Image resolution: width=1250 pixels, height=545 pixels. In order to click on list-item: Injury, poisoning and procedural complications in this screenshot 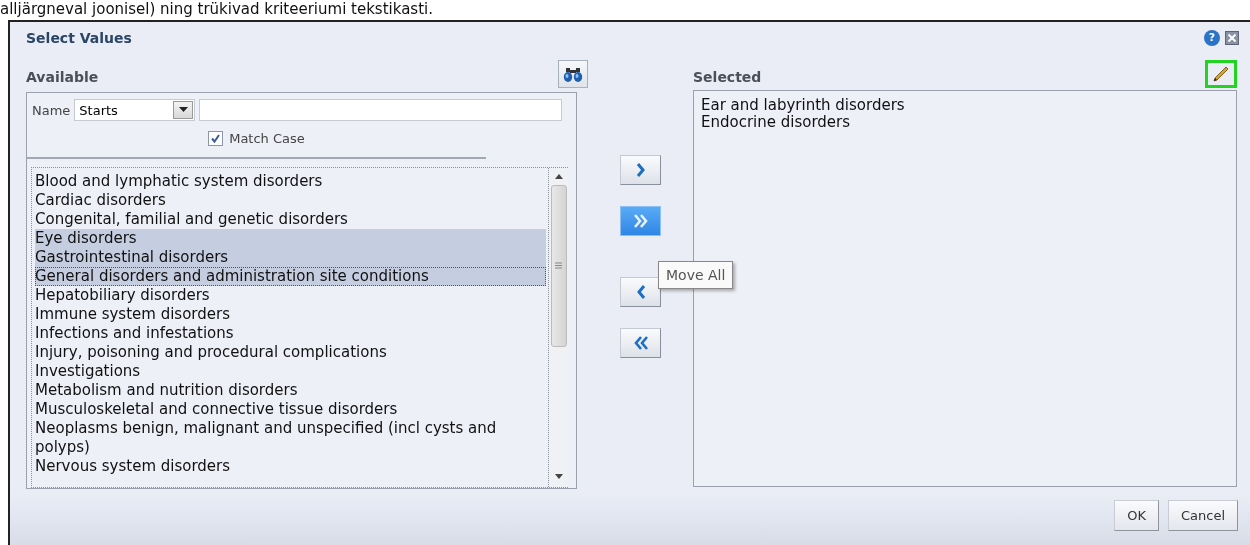, I will do `click(290, 352)`.